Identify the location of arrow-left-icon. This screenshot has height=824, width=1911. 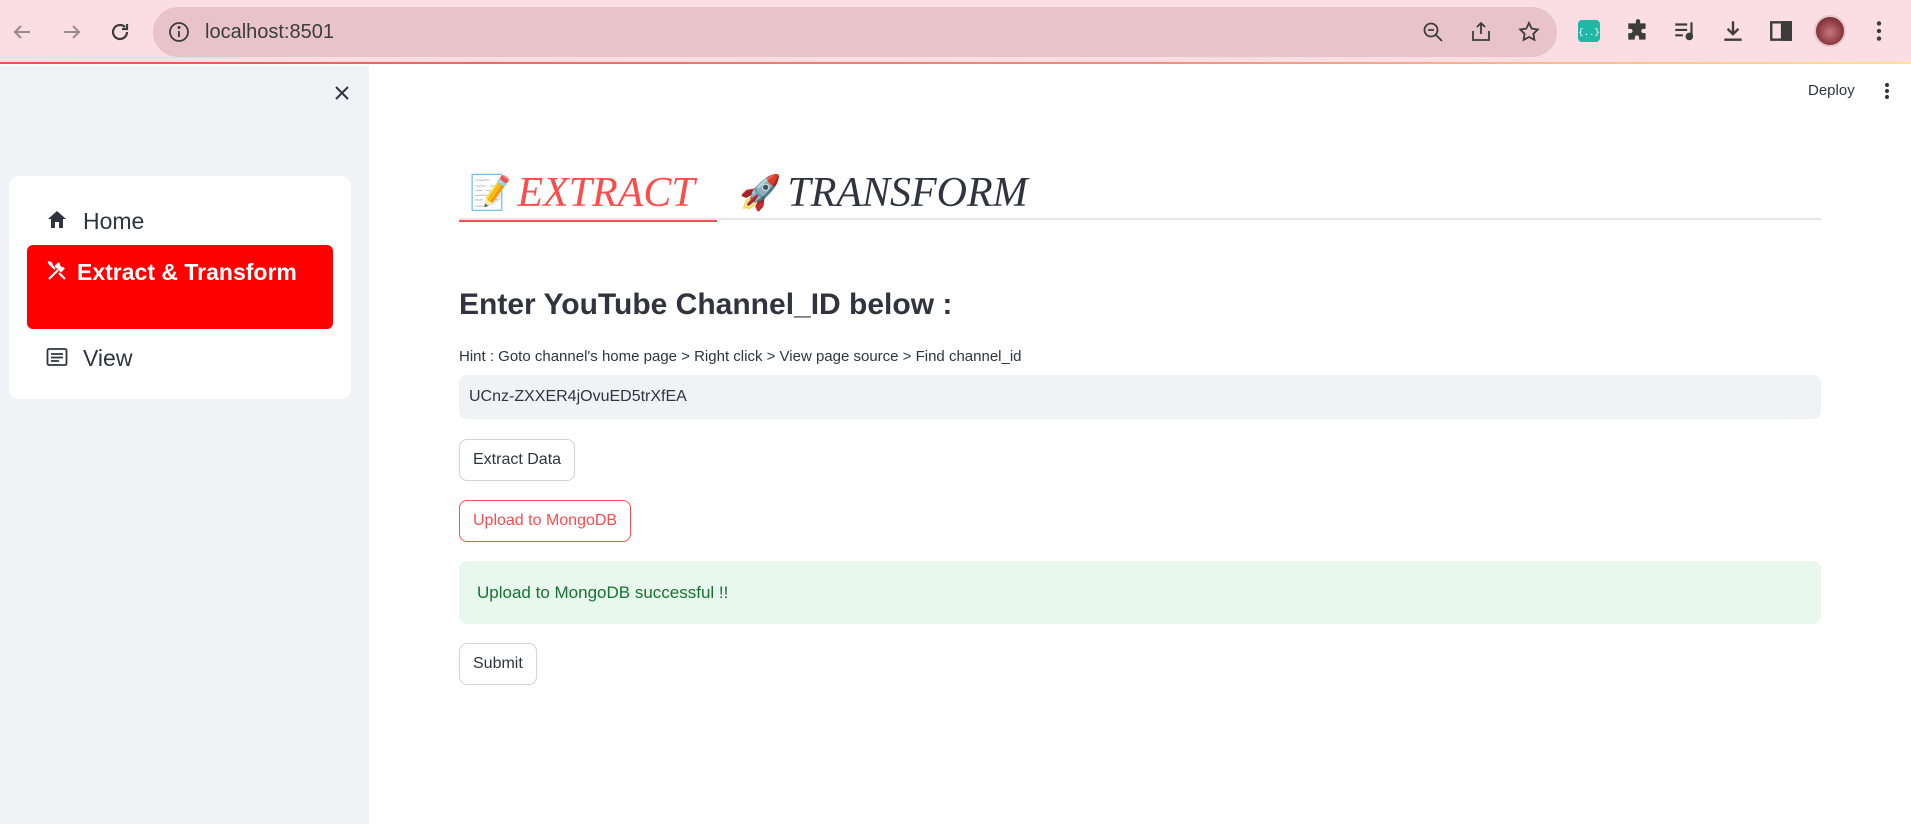
(21, 32).